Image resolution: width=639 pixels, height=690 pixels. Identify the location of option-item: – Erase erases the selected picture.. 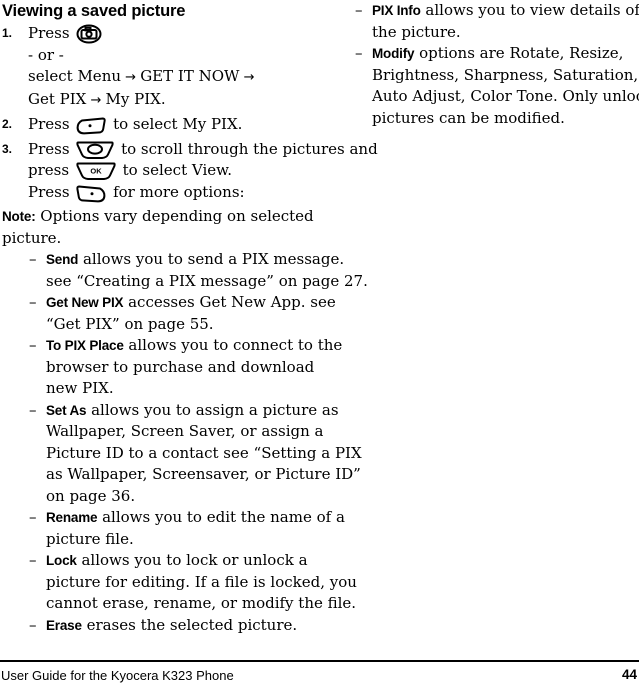
(160, 626).